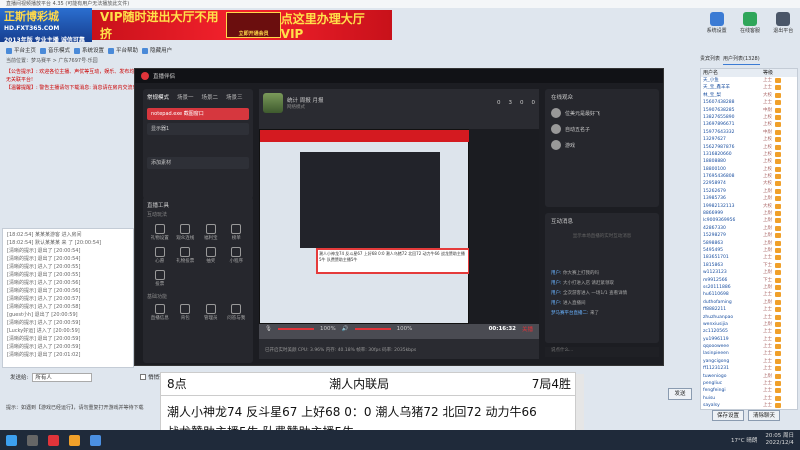 This screenshot has width=800, height=450. What do you see at coordinates (749, 257) in the screenshot?
I see `user-row: 183651701 上士` at bounding box center [749, 257].